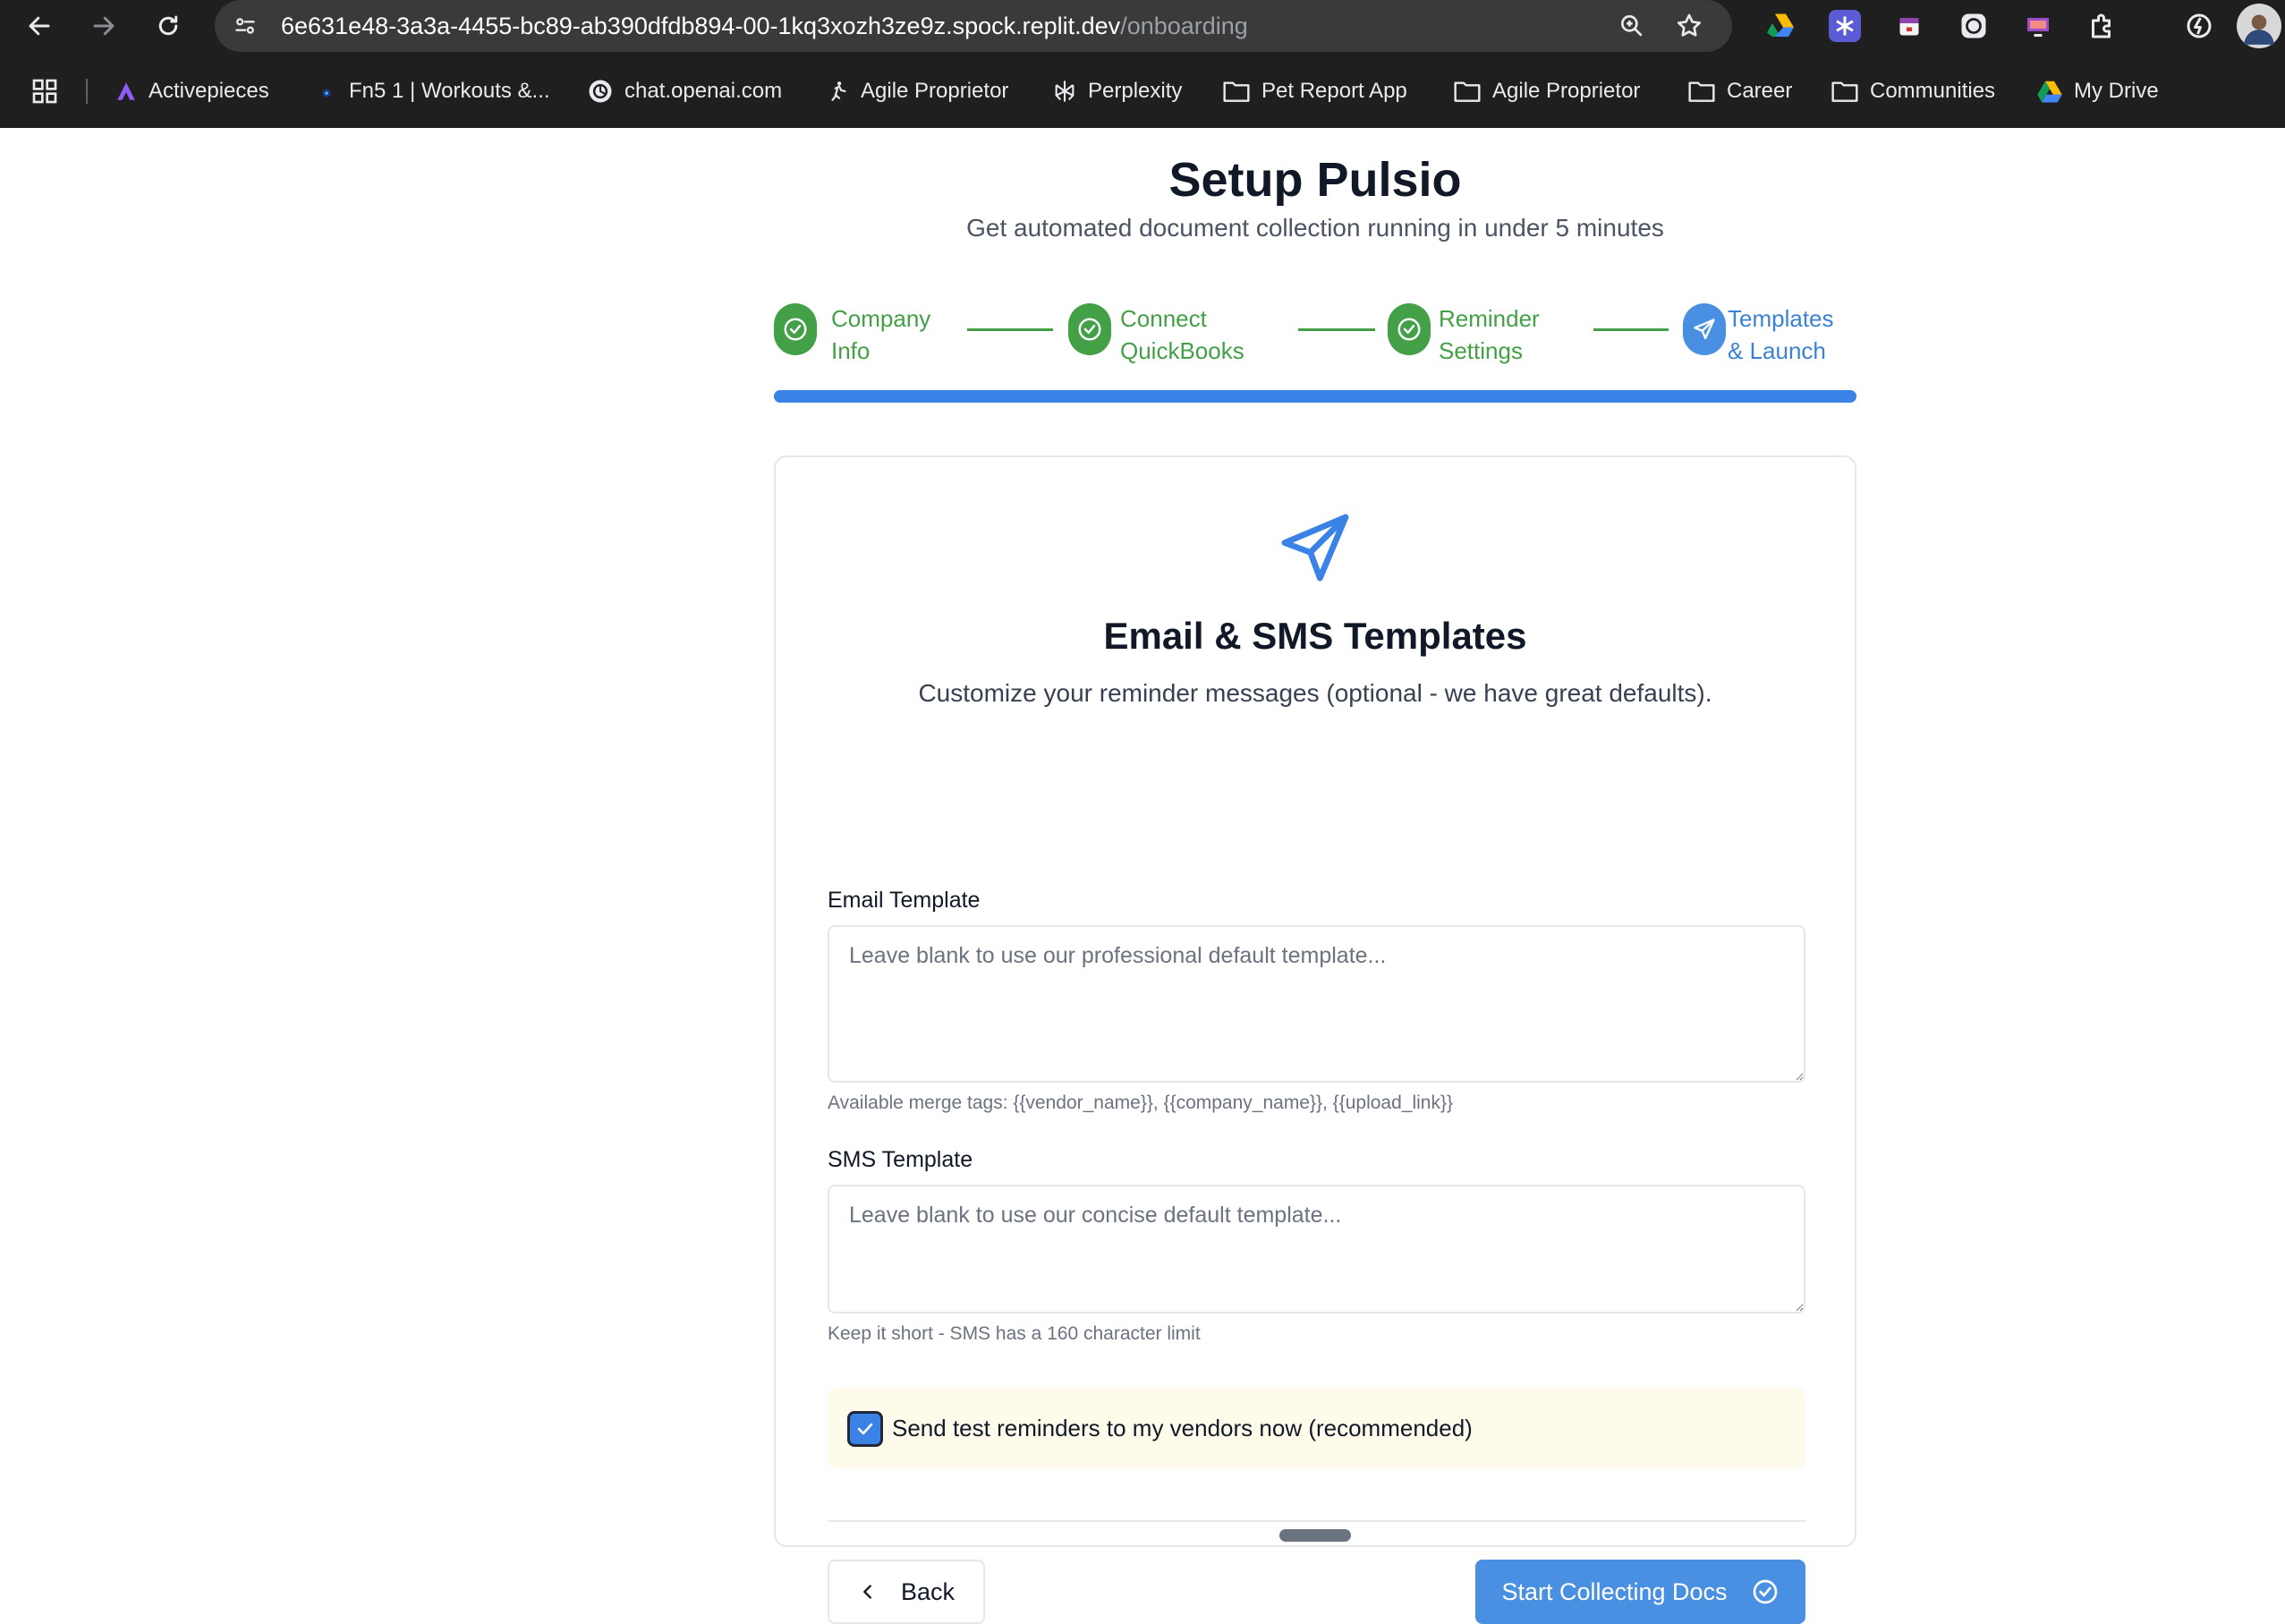 This screenshot has height=1624, width=2285. I want to click on apps-grid-icon, so click(44, 91).